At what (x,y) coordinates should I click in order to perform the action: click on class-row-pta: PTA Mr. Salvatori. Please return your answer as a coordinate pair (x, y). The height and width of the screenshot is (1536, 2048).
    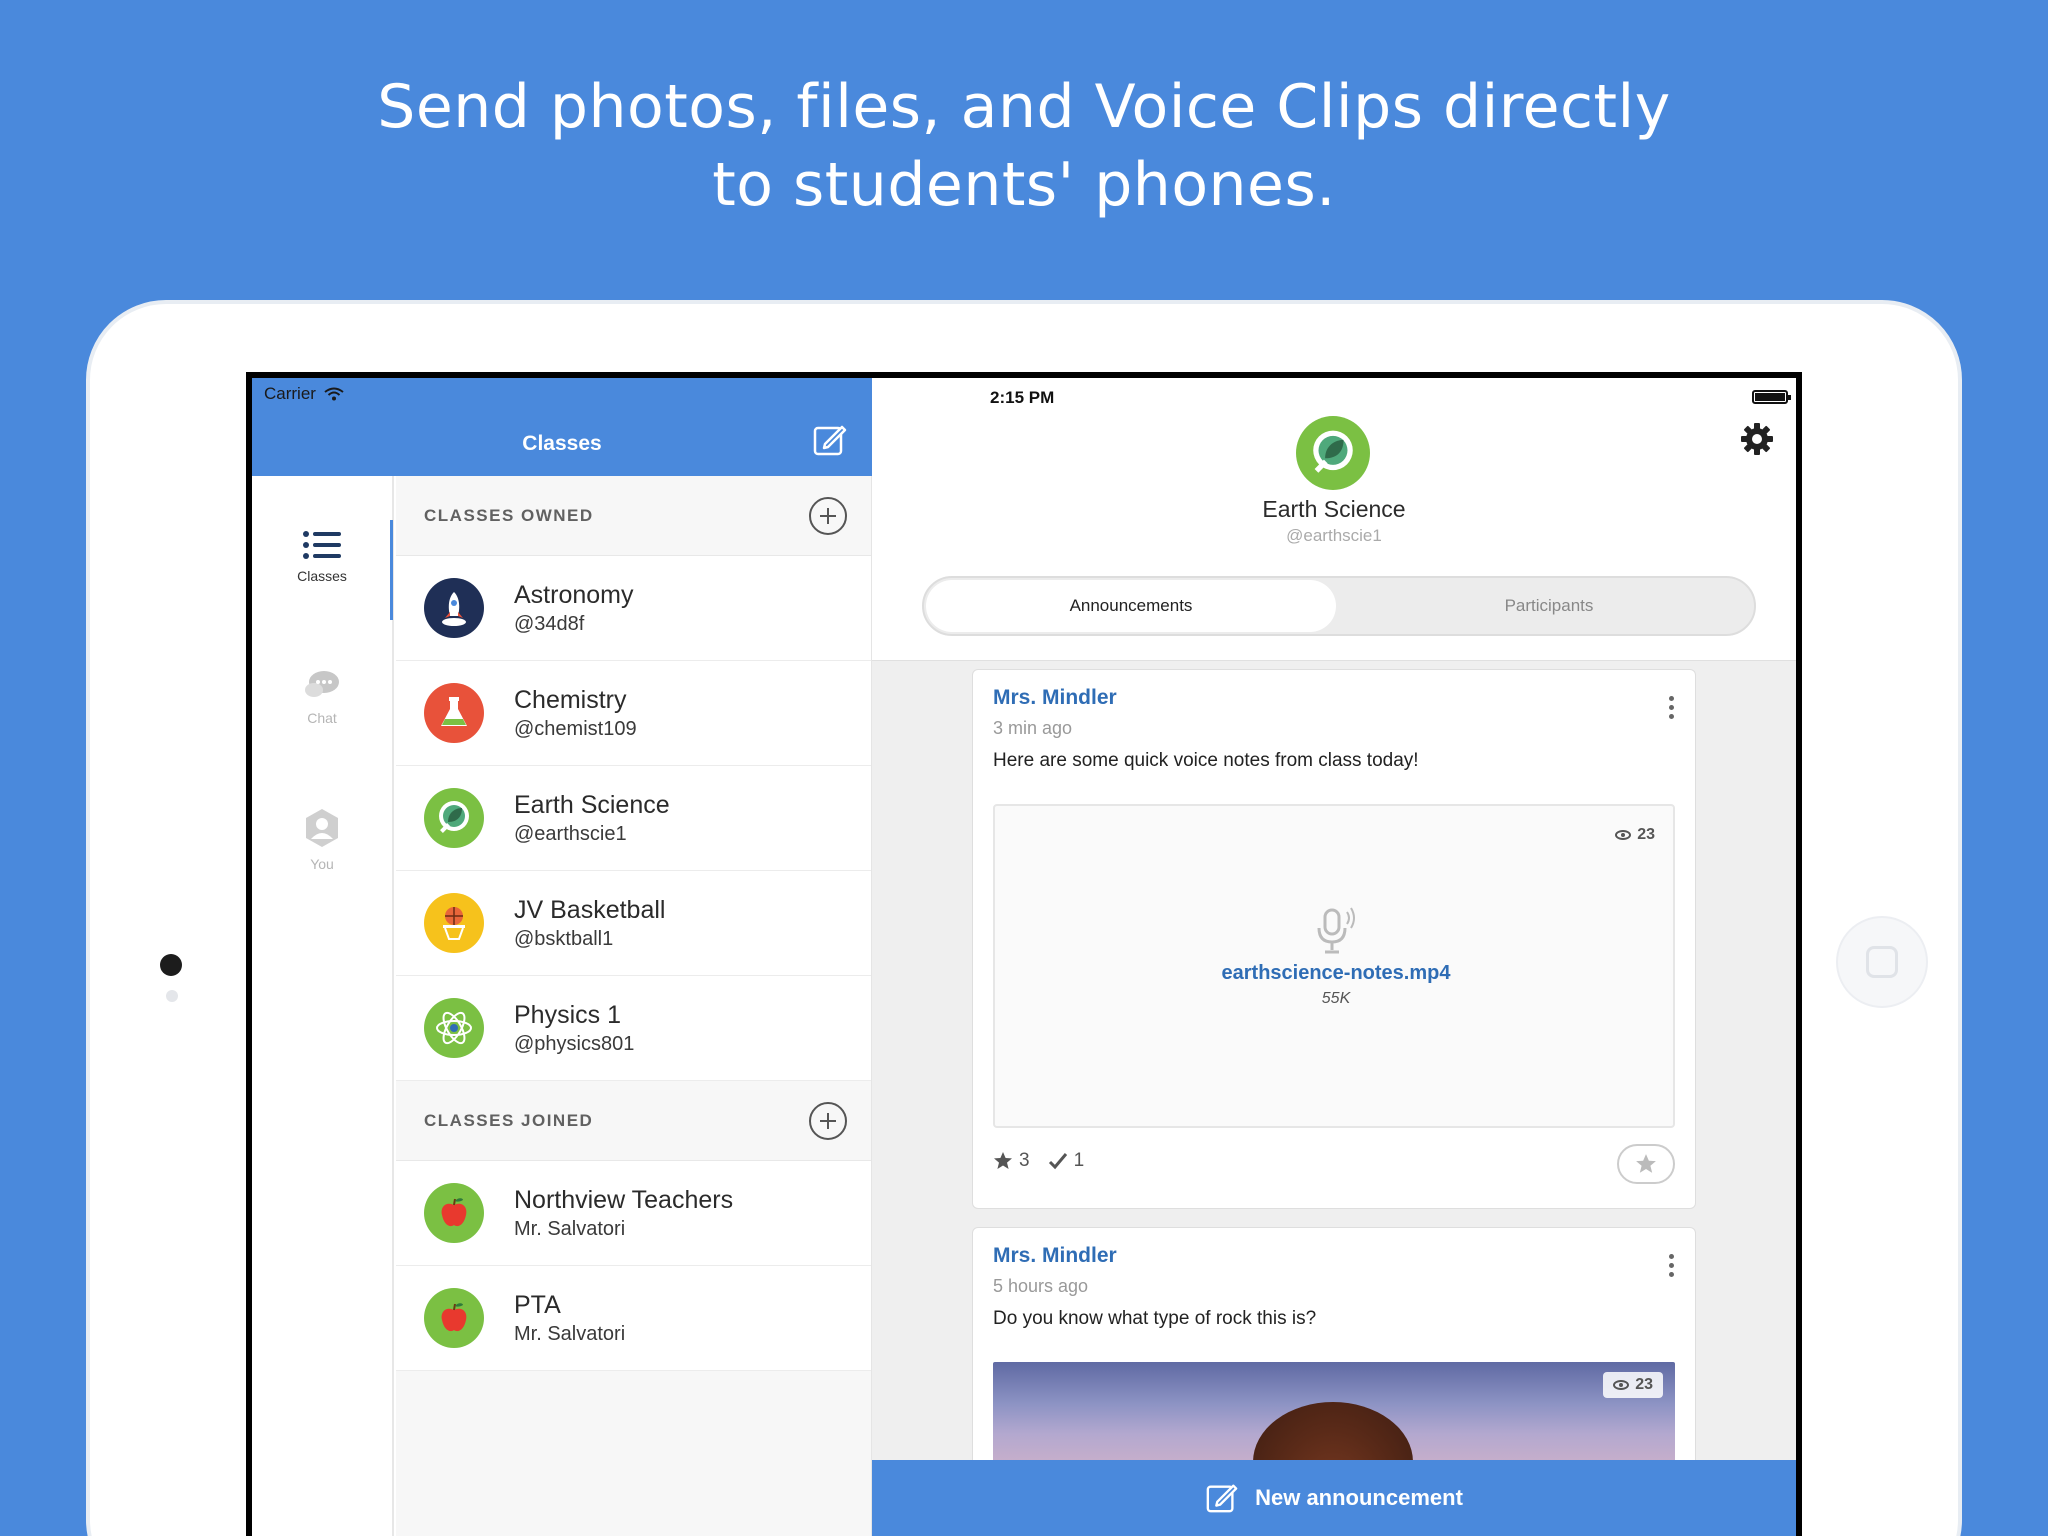
    Looking at the image, I should click on (633, 1318).